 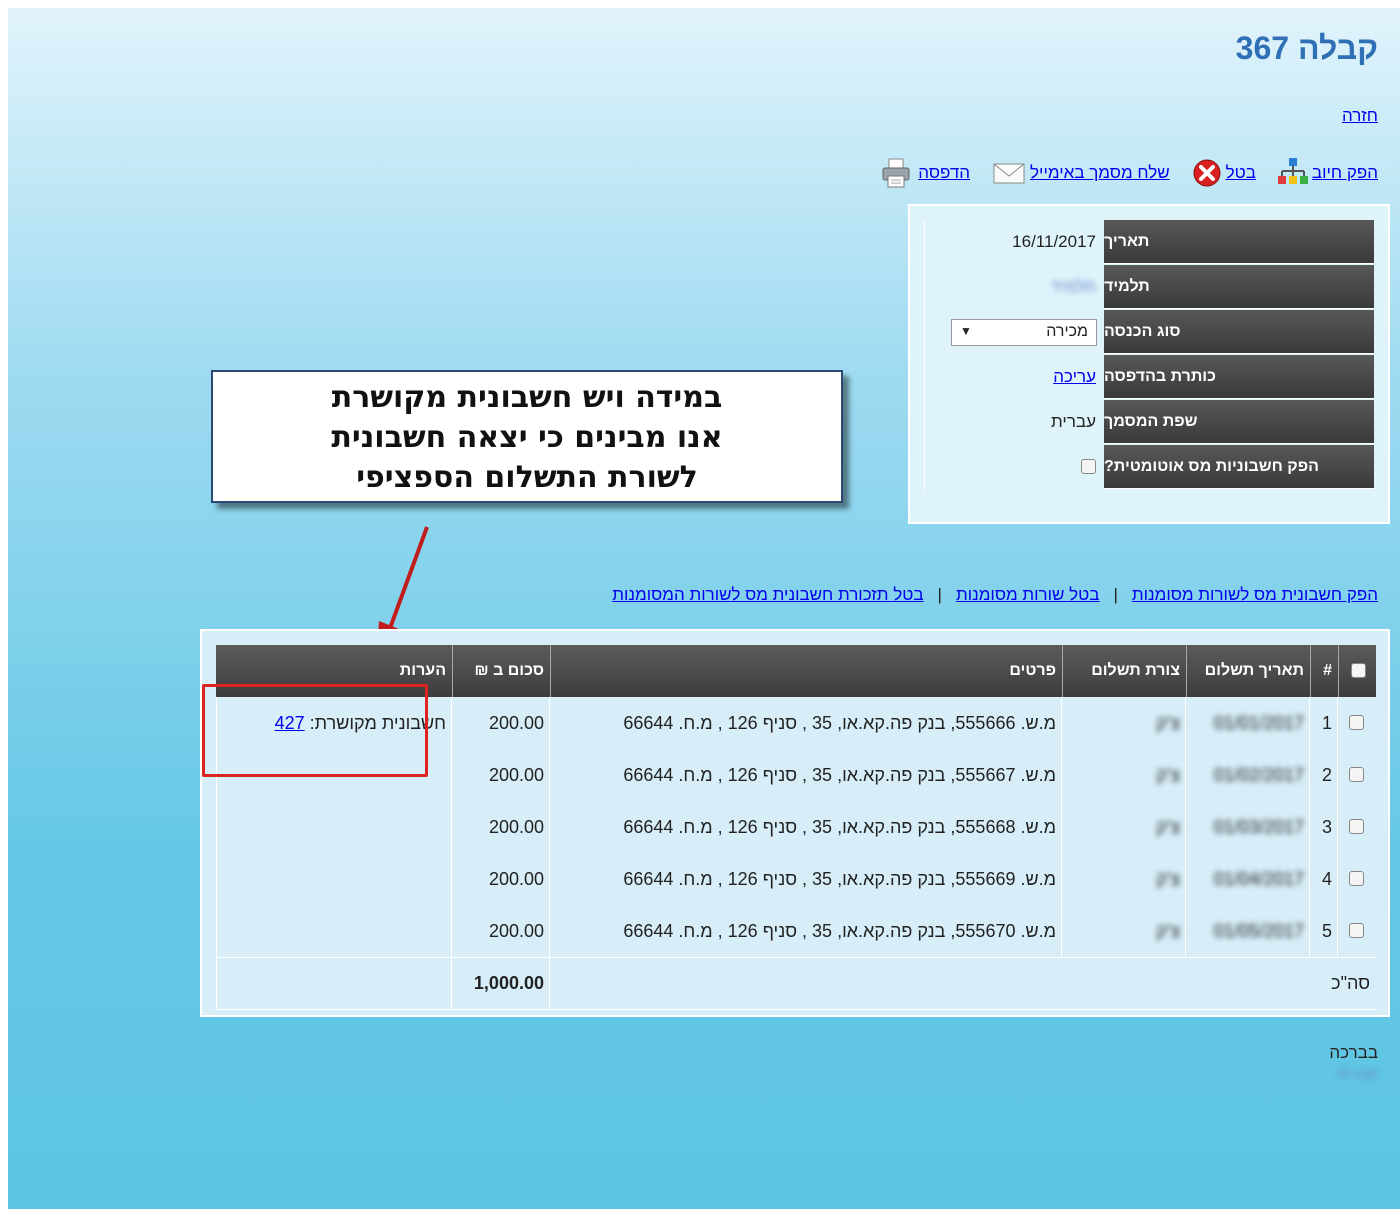 What do you see at coordinates (1241, 173) in the screenshot?
I see `cancel-label: בטל` at bounding box center [1241, 173].